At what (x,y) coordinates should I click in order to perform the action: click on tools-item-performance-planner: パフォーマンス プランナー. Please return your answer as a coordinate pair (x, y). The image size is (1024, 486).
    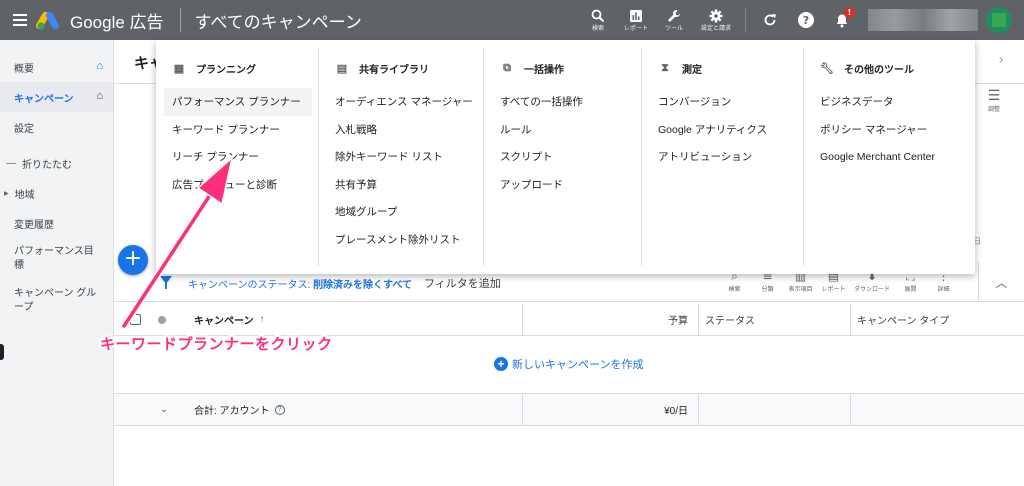
    Looking at the image, I should click on (238, 102).